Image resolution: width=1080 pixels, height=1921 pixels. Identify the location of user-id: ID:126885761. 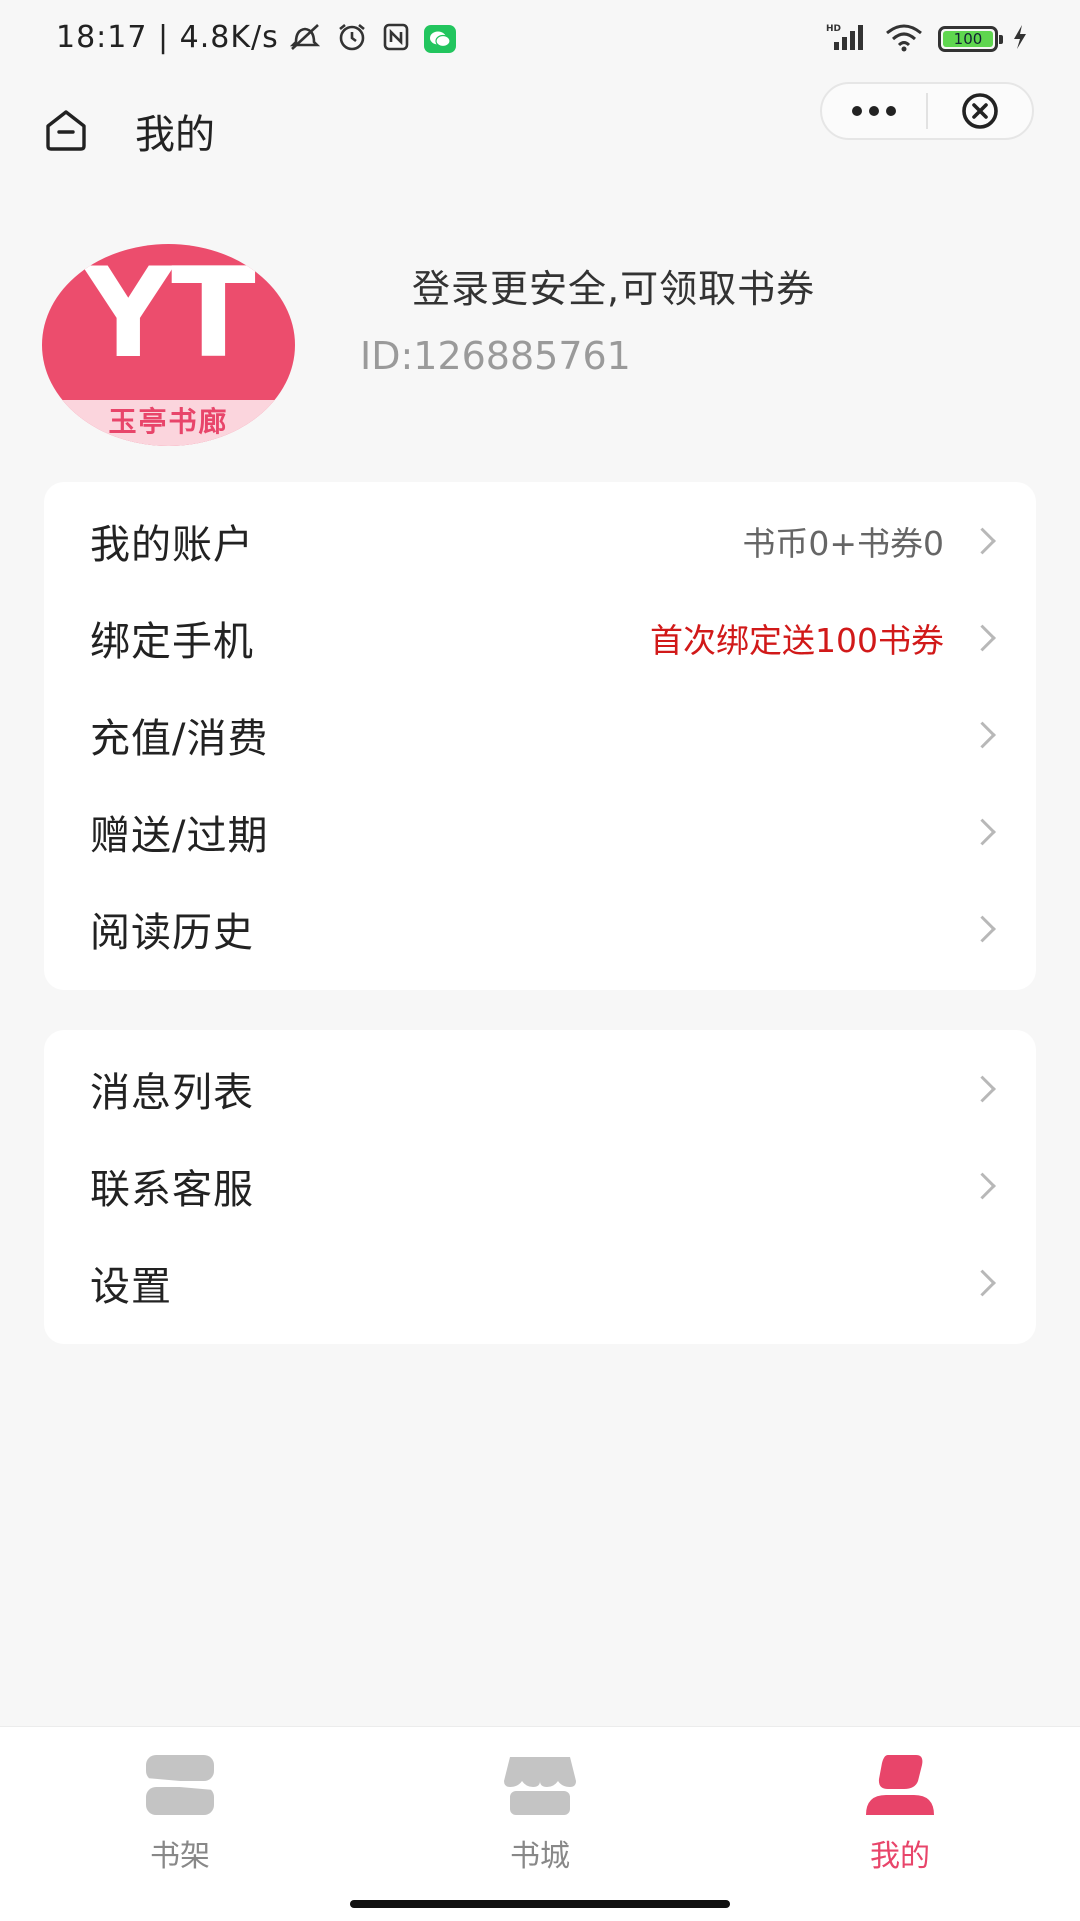
(495, 356).